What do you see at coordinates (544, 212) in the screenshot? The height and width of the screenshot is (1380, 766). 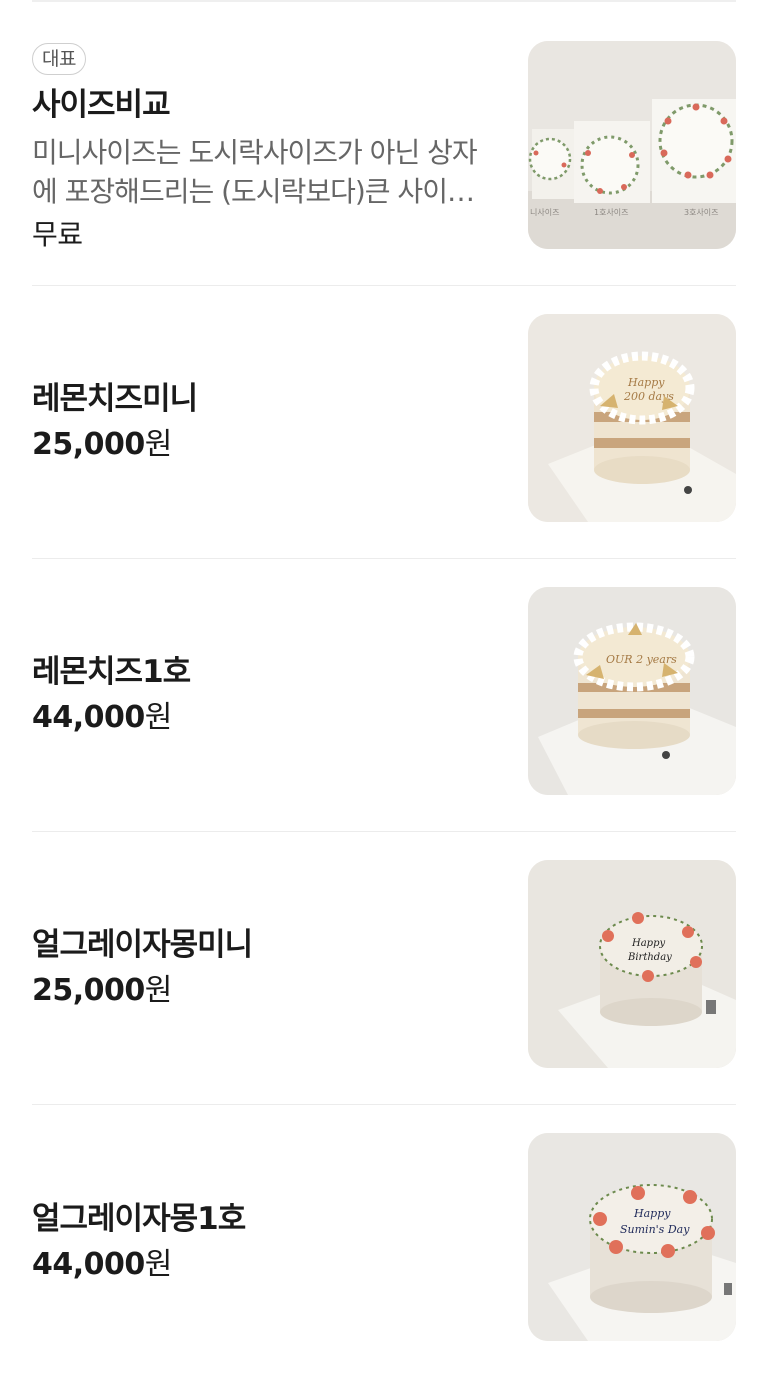 I see `photo-label-mini: 니사이즈` at bounding box center [544, 212].